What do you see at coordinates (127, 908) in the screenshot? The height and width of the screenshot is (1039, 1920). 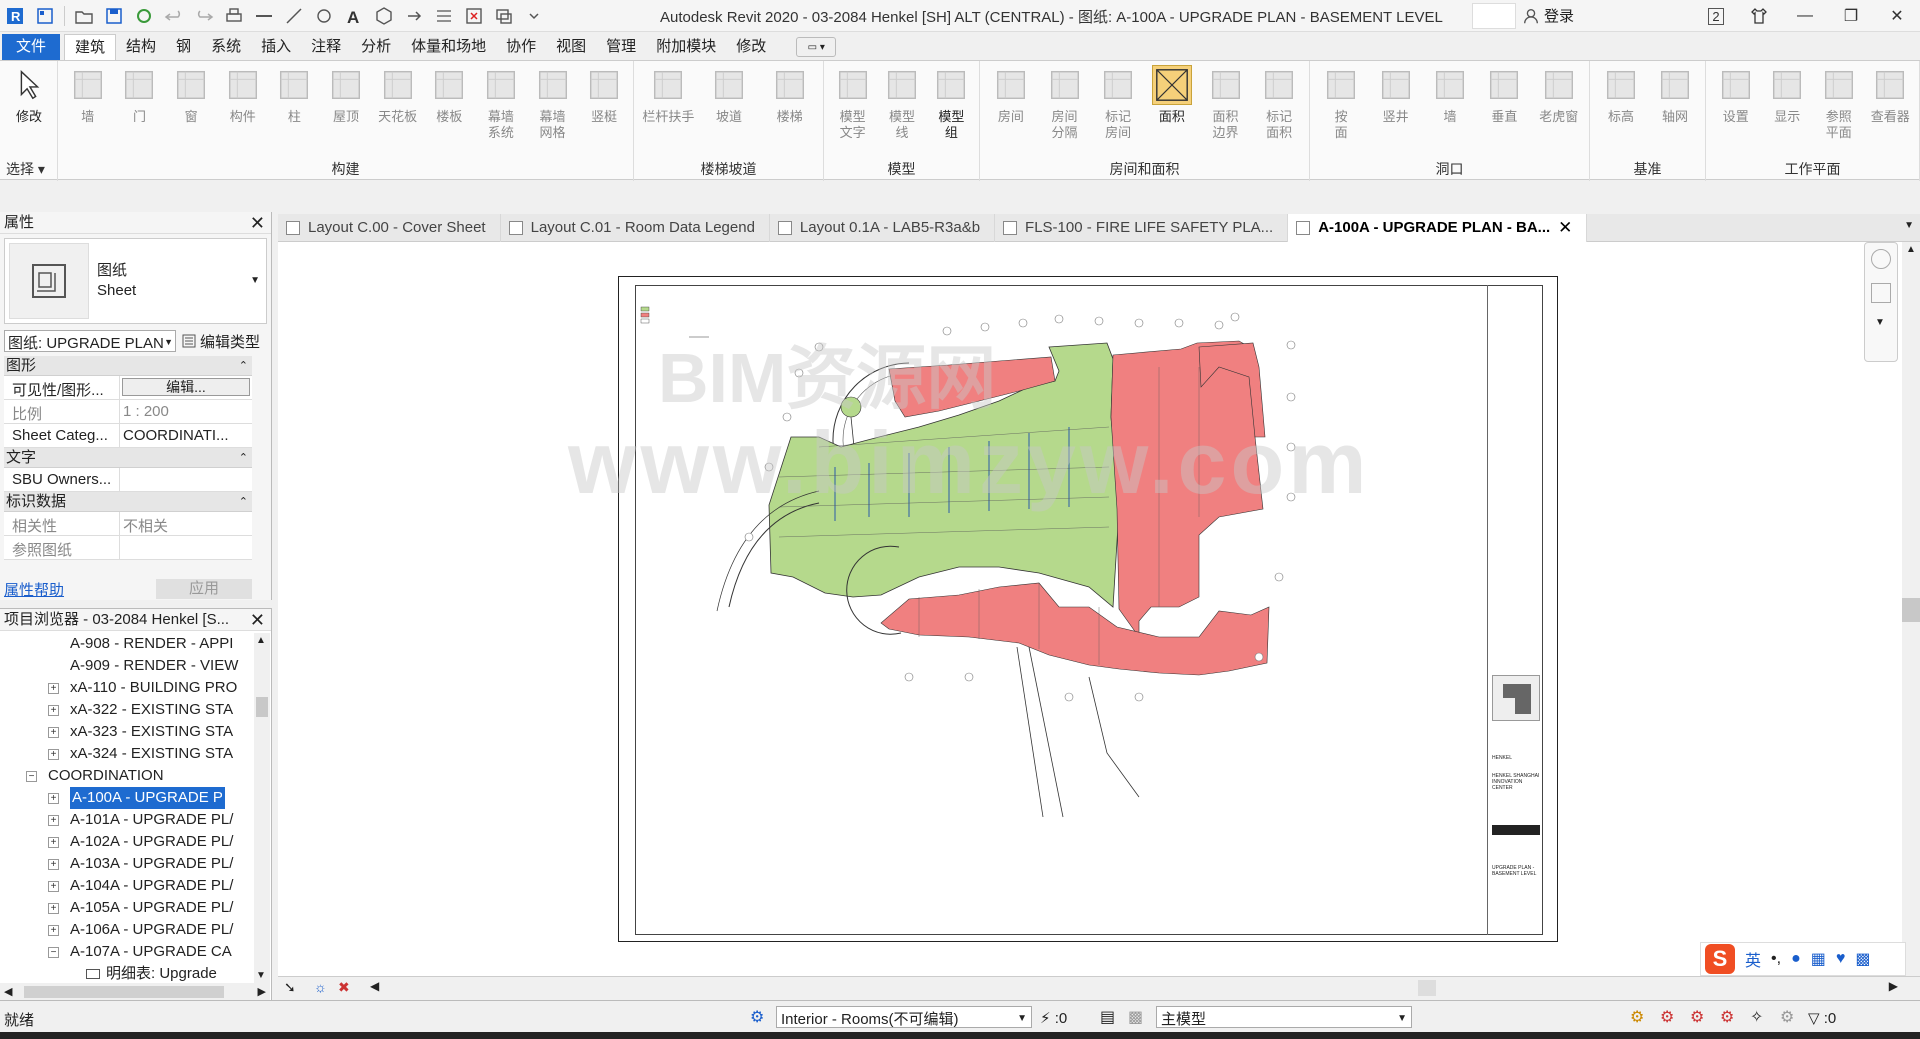 I see `browser-tree-item: + A-105A - UPGRADE PL/` at bounding box center [127, 908].